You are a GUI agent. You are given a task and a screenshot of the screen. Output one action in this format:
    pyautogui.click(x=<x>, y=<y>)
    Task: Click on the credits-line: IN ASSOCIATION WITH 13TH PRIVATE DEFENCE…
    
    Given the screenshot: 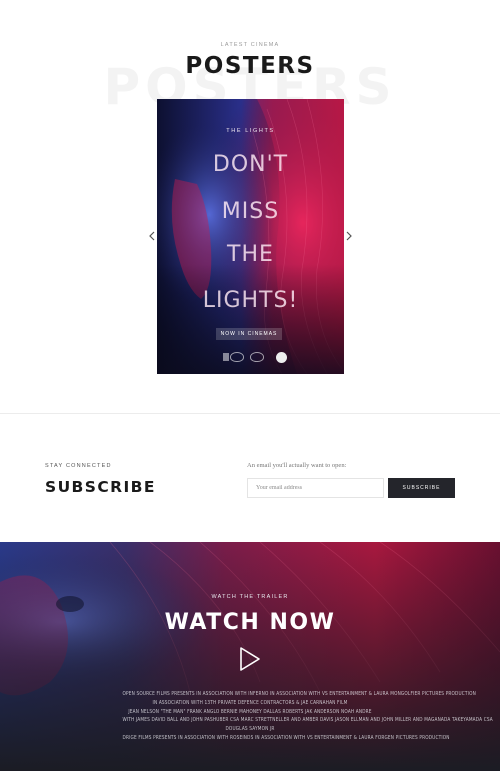 What is the action you would take?
    pyautogui.click(x=250, y=702)
    